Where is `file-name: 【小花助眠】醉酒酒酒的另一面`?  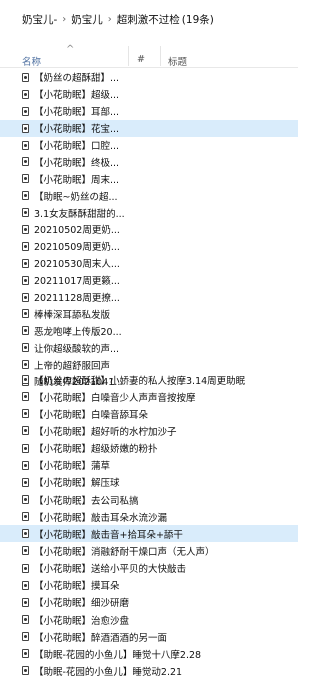 file-name: 【小花助眠】醉酒酒酒的另一面 is located at coordinates (101, 638).